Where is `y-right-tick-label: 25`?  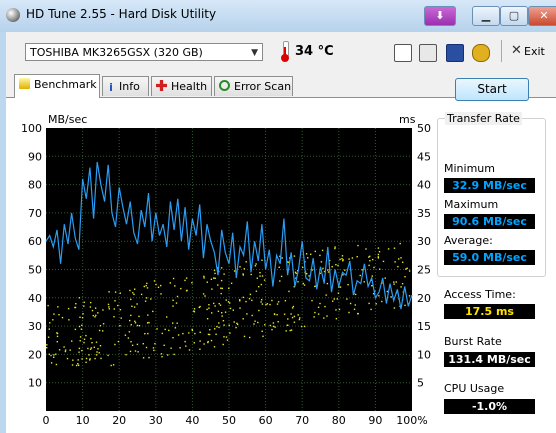
y-right-tick-label: 25 is located at coordinates (424, 270).